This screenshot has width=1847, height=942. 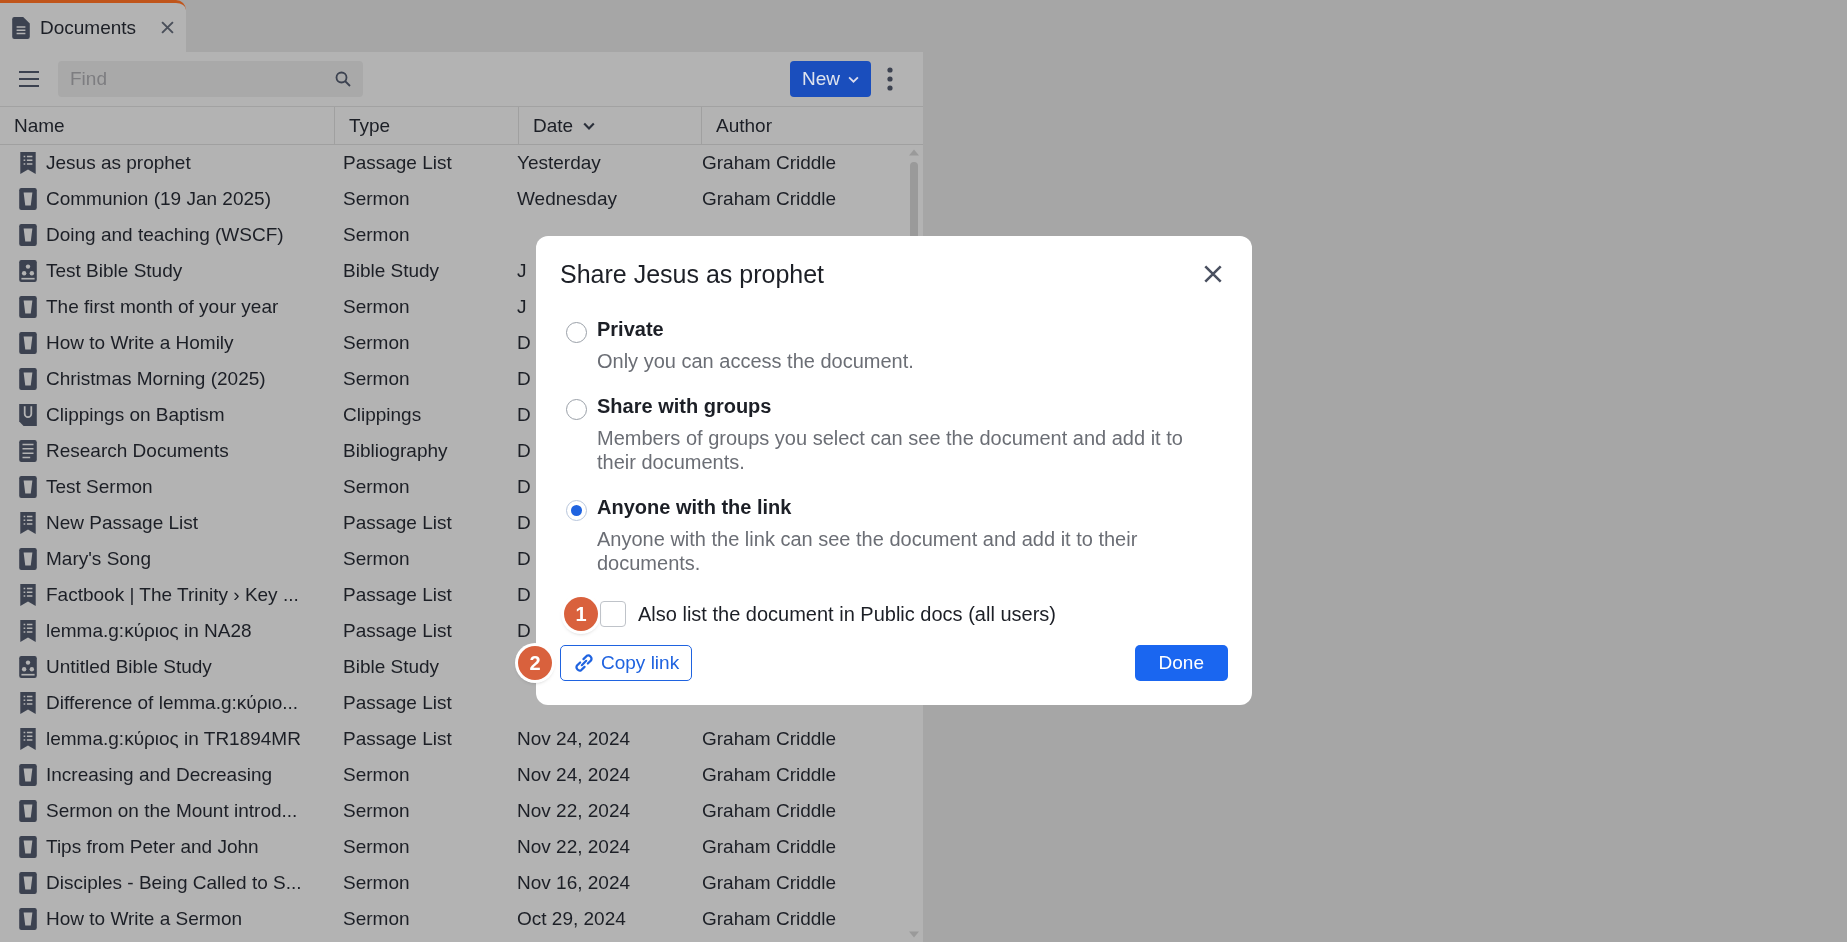 I want to click on more-icon, so click(x=890, y=79).